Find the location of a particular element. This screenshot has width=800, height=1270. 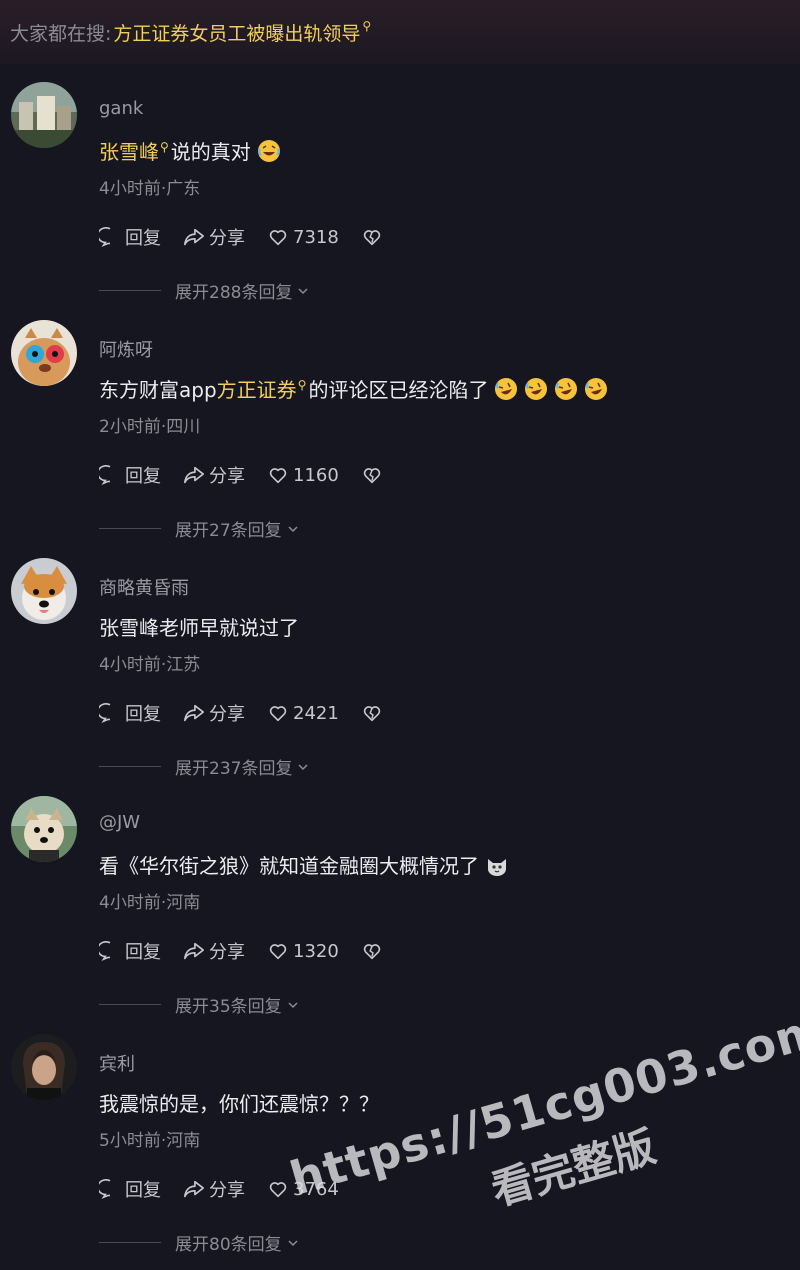

comment-actions: 回复 分享 1160 is located at coordinates (254, 475).